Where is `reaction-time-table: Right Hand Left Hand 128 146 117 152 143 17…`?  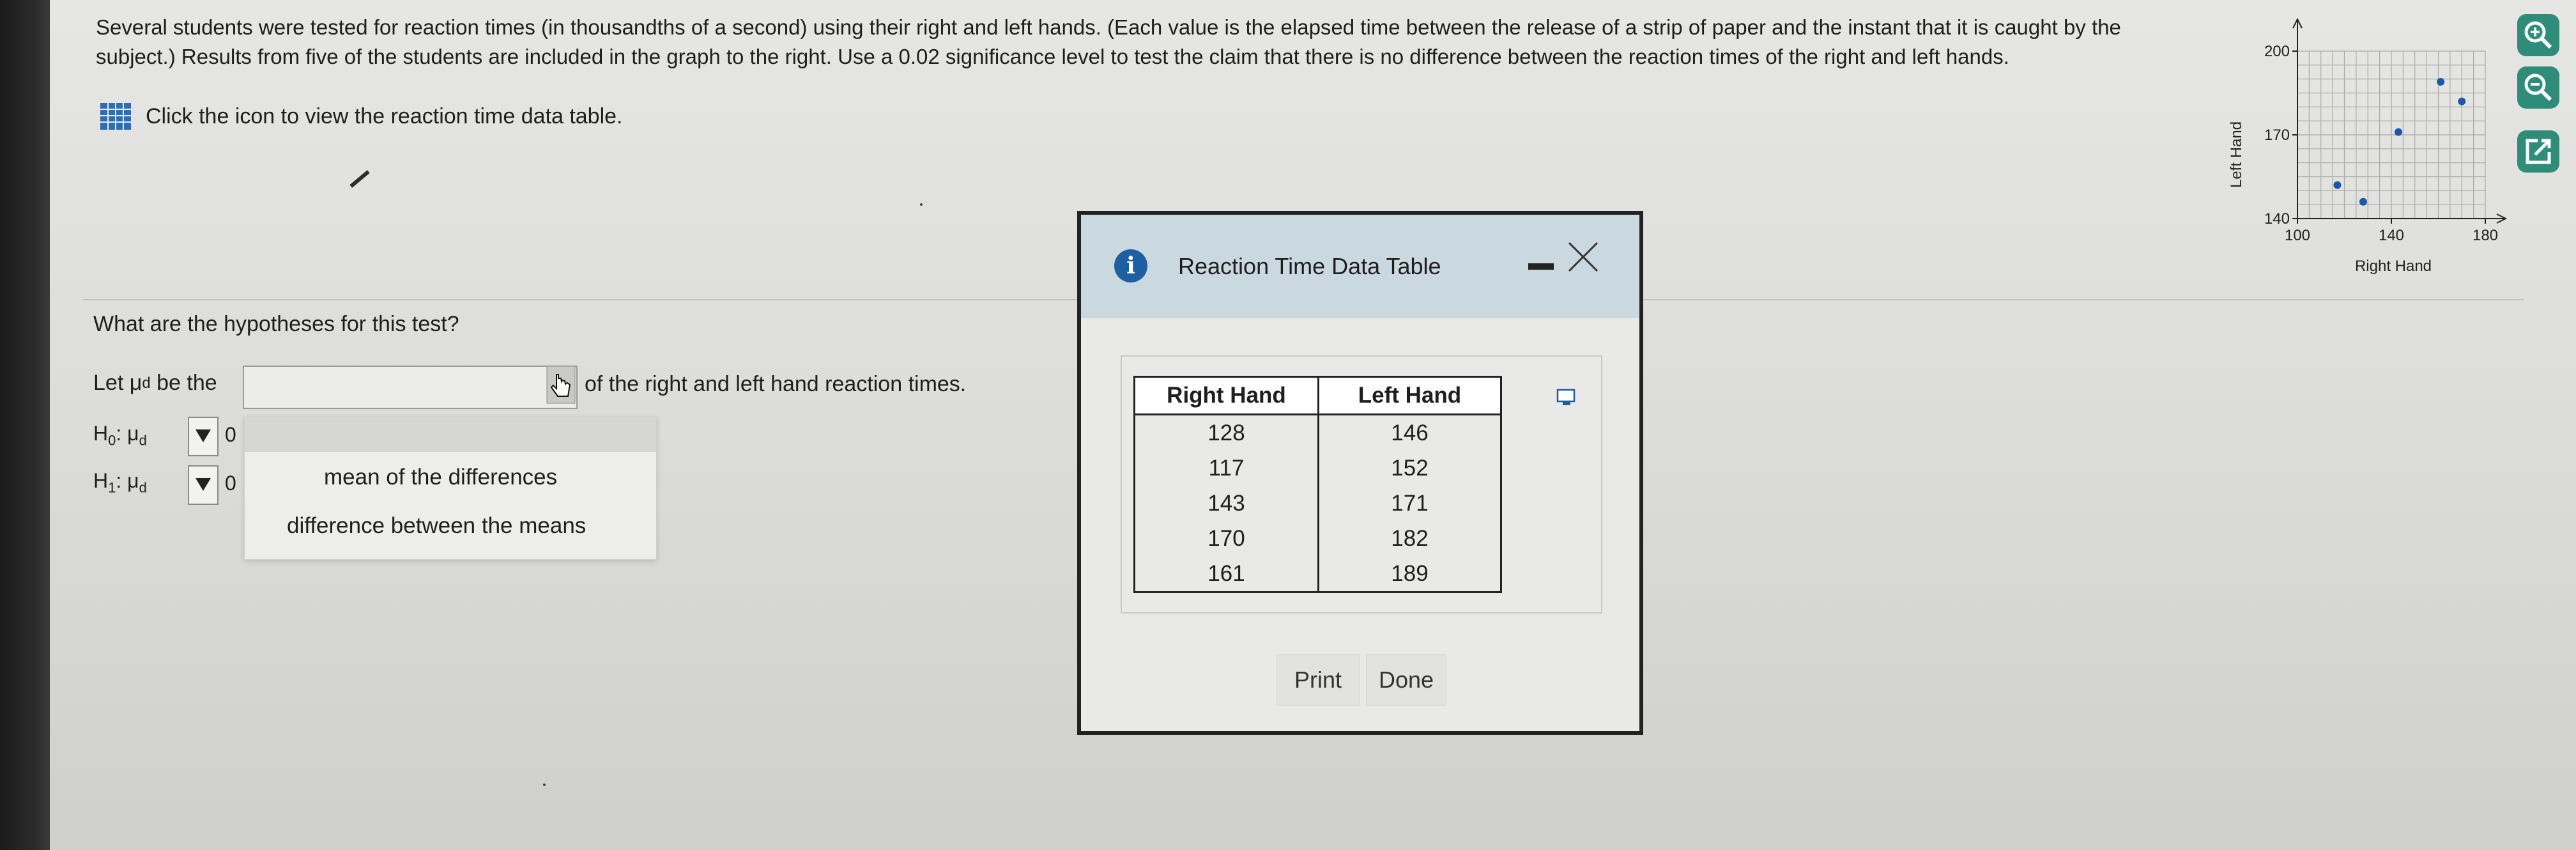
reaction-time-table: Right Hand Left Hand 128 146 117 152 143 17… is located at coordinates (1317, 485).